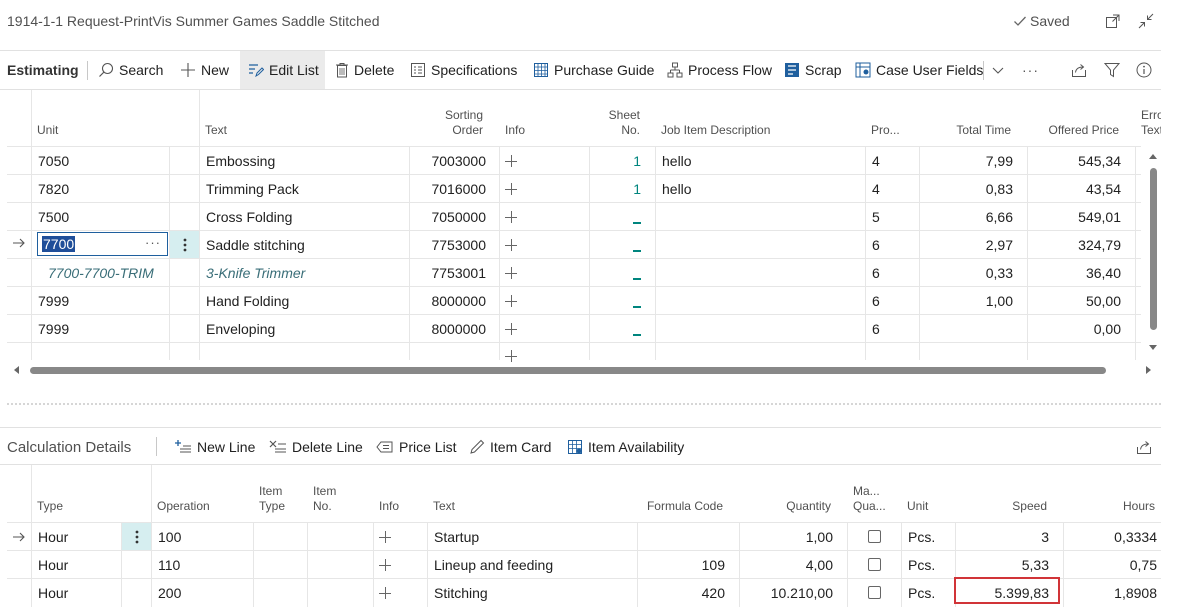  Describe the element at coordinates (966, 161) in the screenshot. I see `total-time-cell: 7,99` at that location.